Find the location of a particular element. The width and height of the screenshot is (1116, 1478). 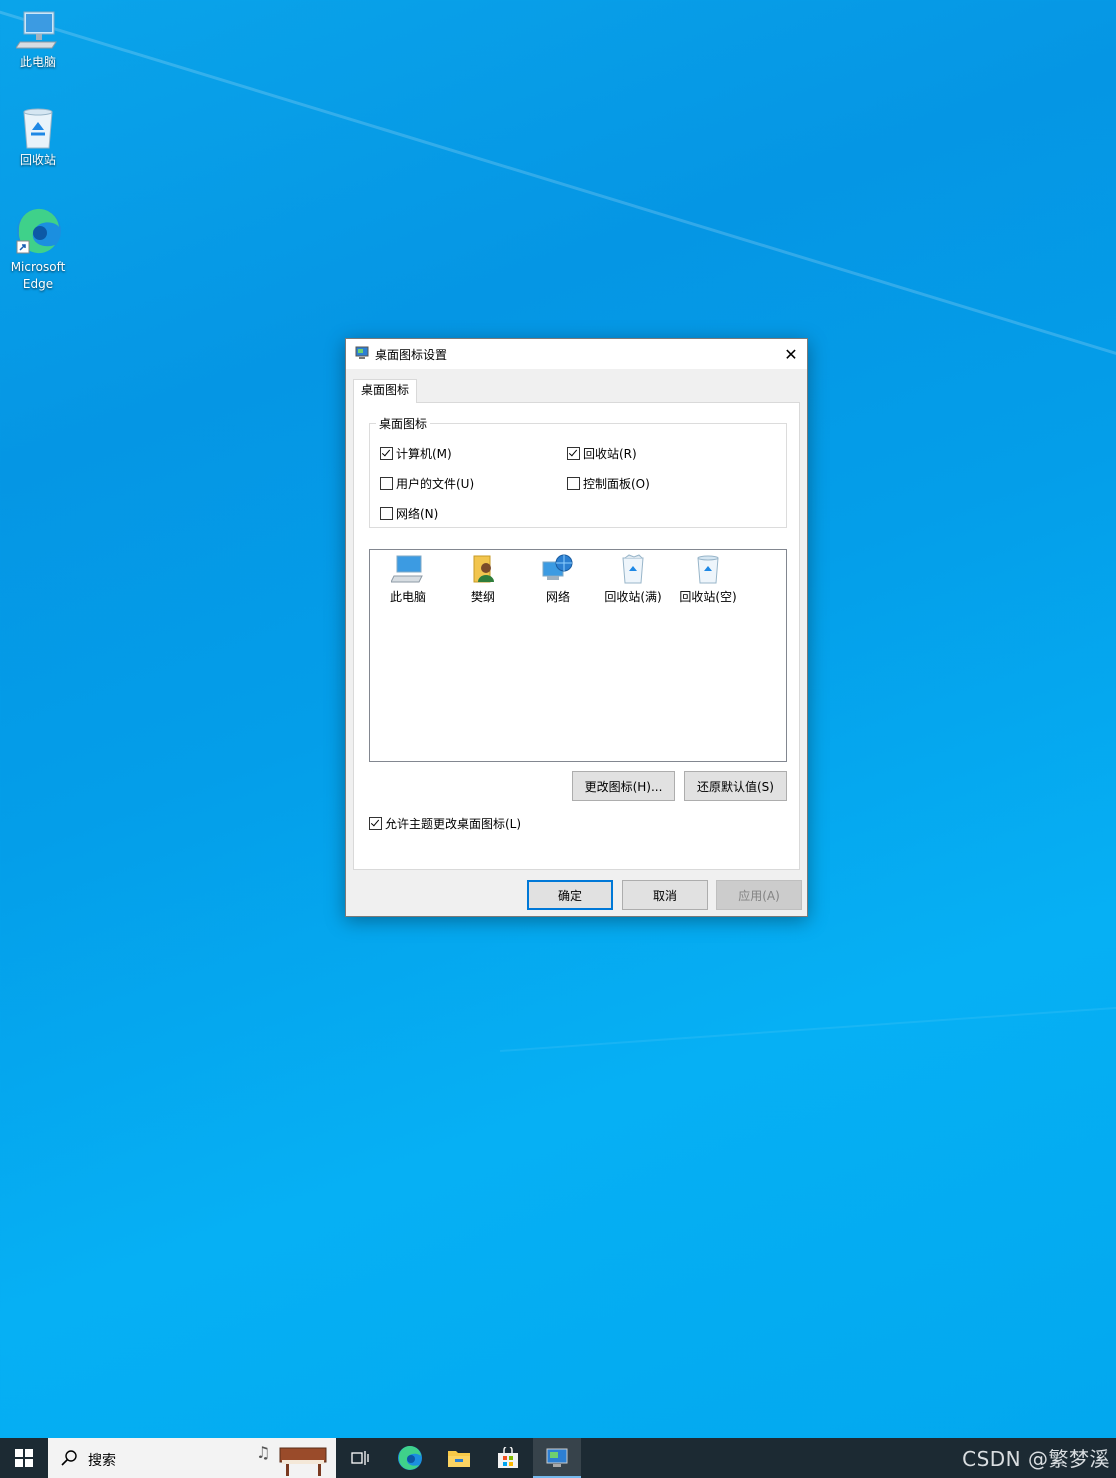

taskbar-edge-button is located at coordinates (410, 1458).